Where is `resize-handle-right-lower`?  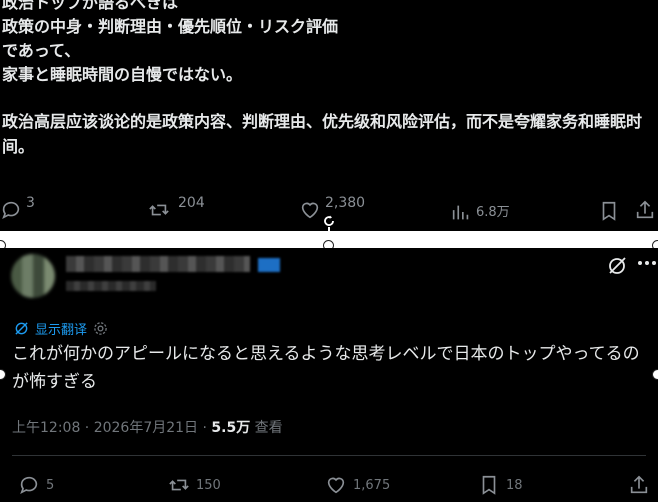 resize-handle-right-lower is located at coordinates (655, 374).